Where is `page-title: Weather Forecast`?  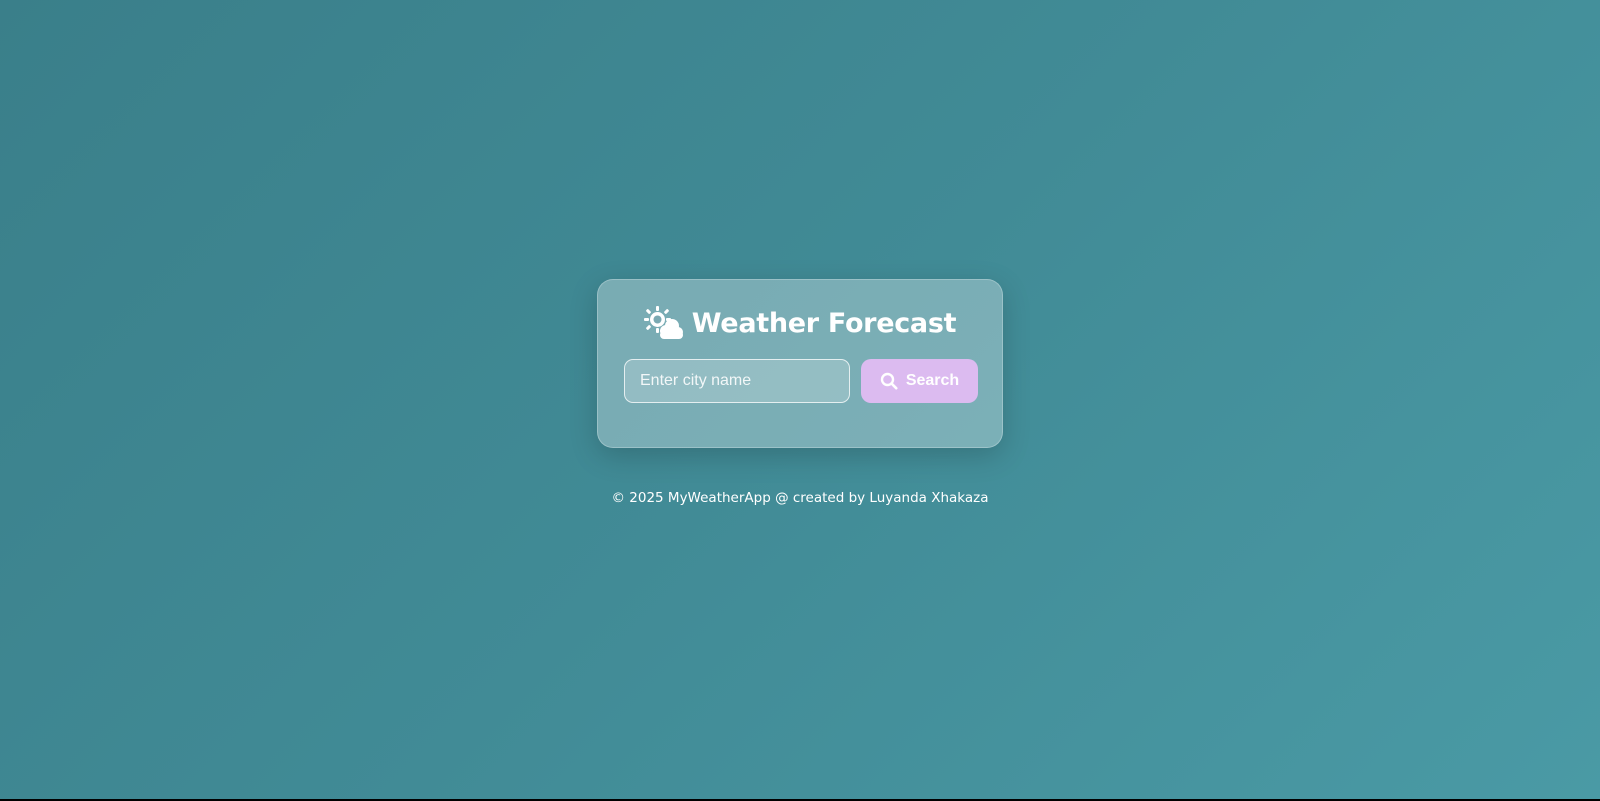
page-title: Weather Forecast is located at coordinates (824, 323).